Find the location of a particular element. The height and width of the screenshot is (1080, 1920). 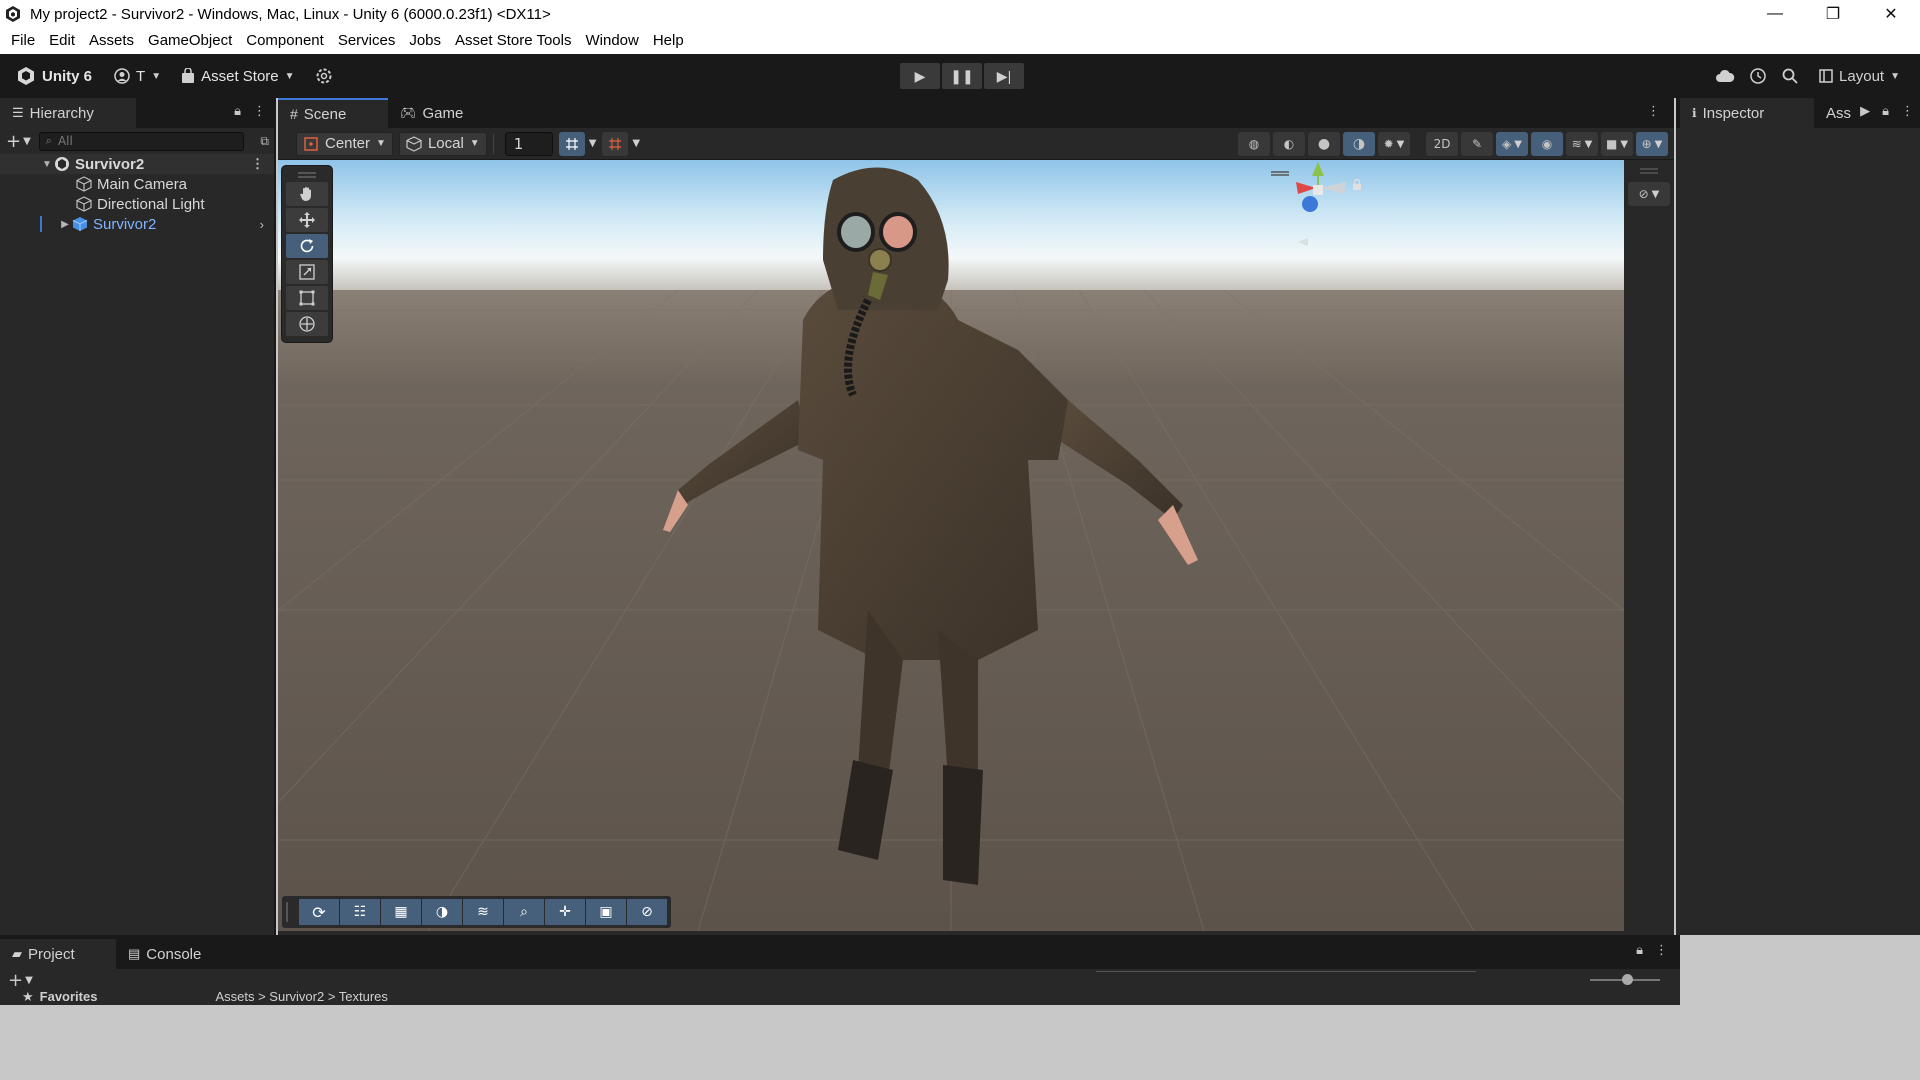

hierarchy-item: Directional Light is located at coordinates (137, 204).